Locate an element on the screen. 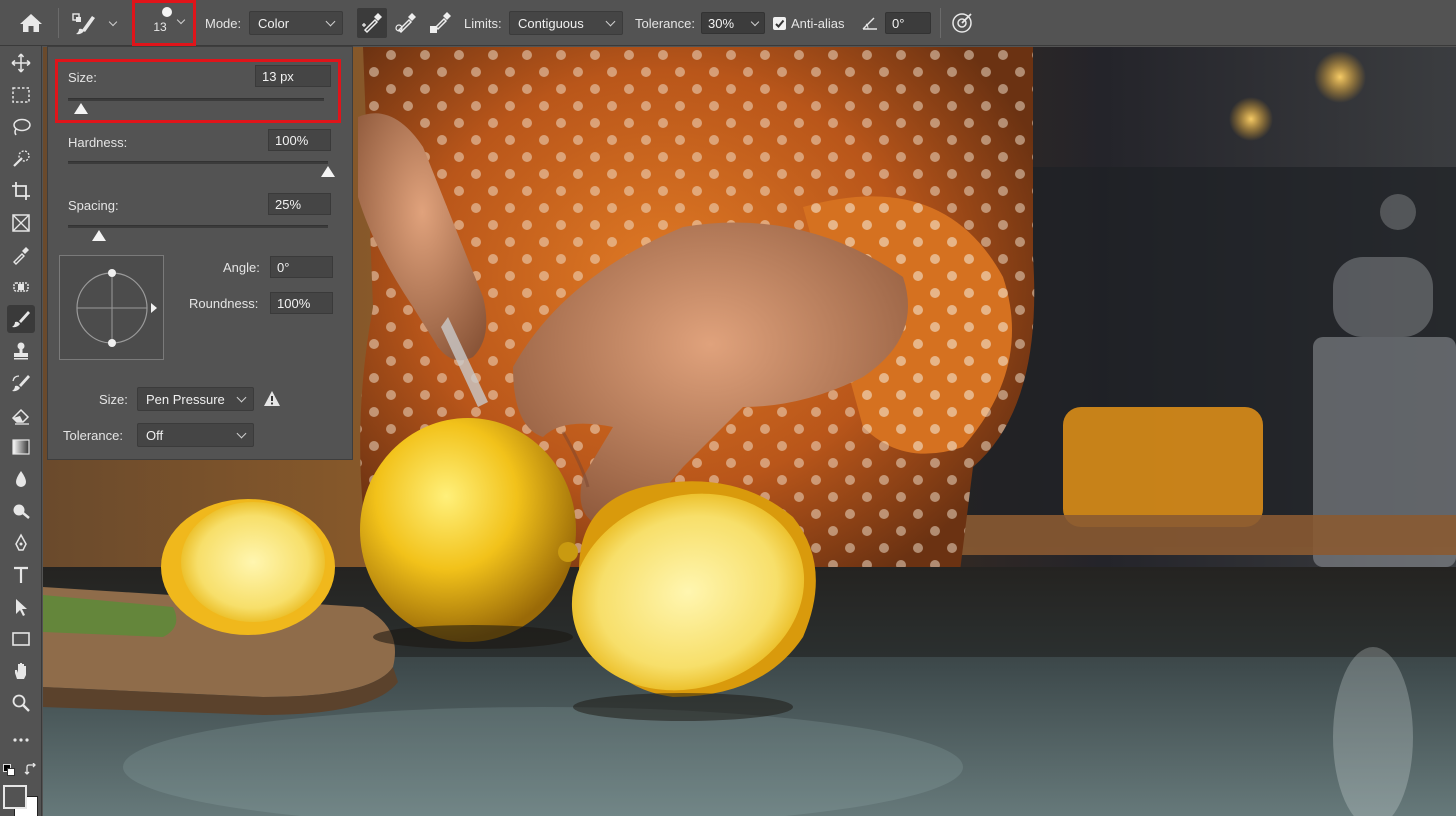  frame-icon is located at coordinates (21, 223).